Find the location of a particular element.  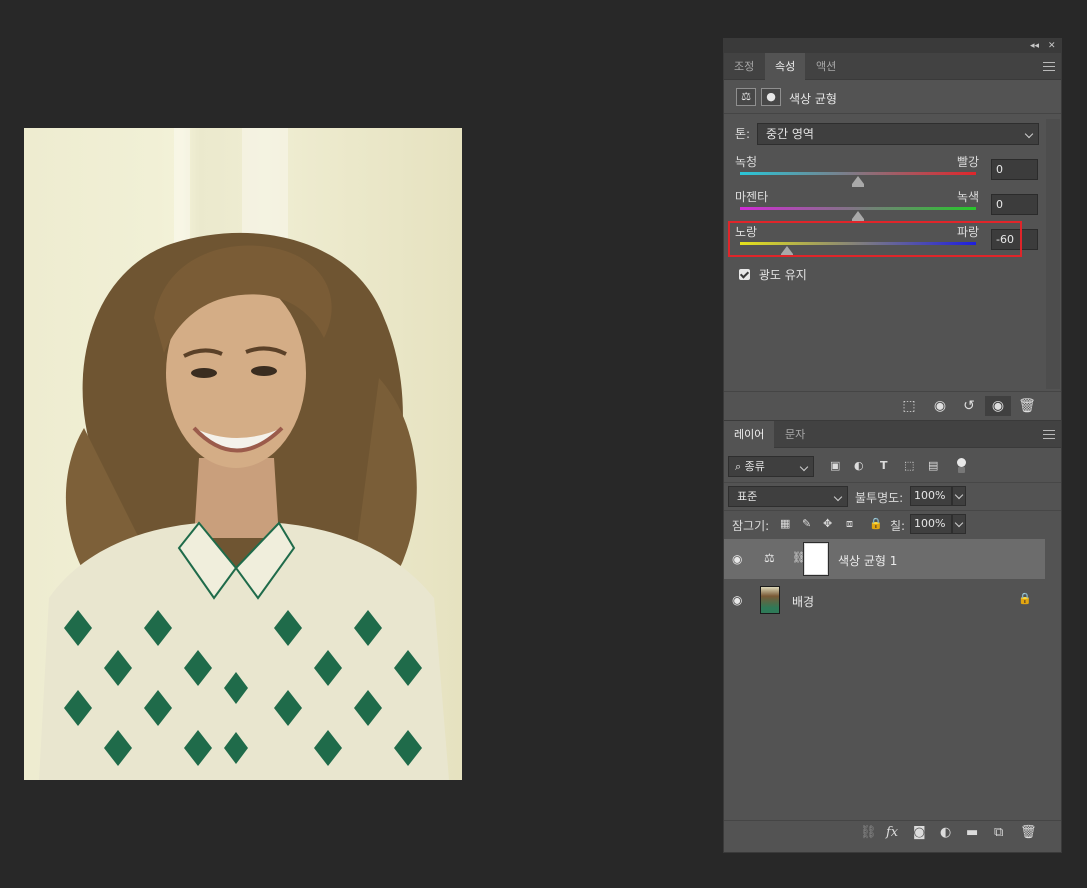

view-previous-icon: ◉ is located at coordinates (940, 406).